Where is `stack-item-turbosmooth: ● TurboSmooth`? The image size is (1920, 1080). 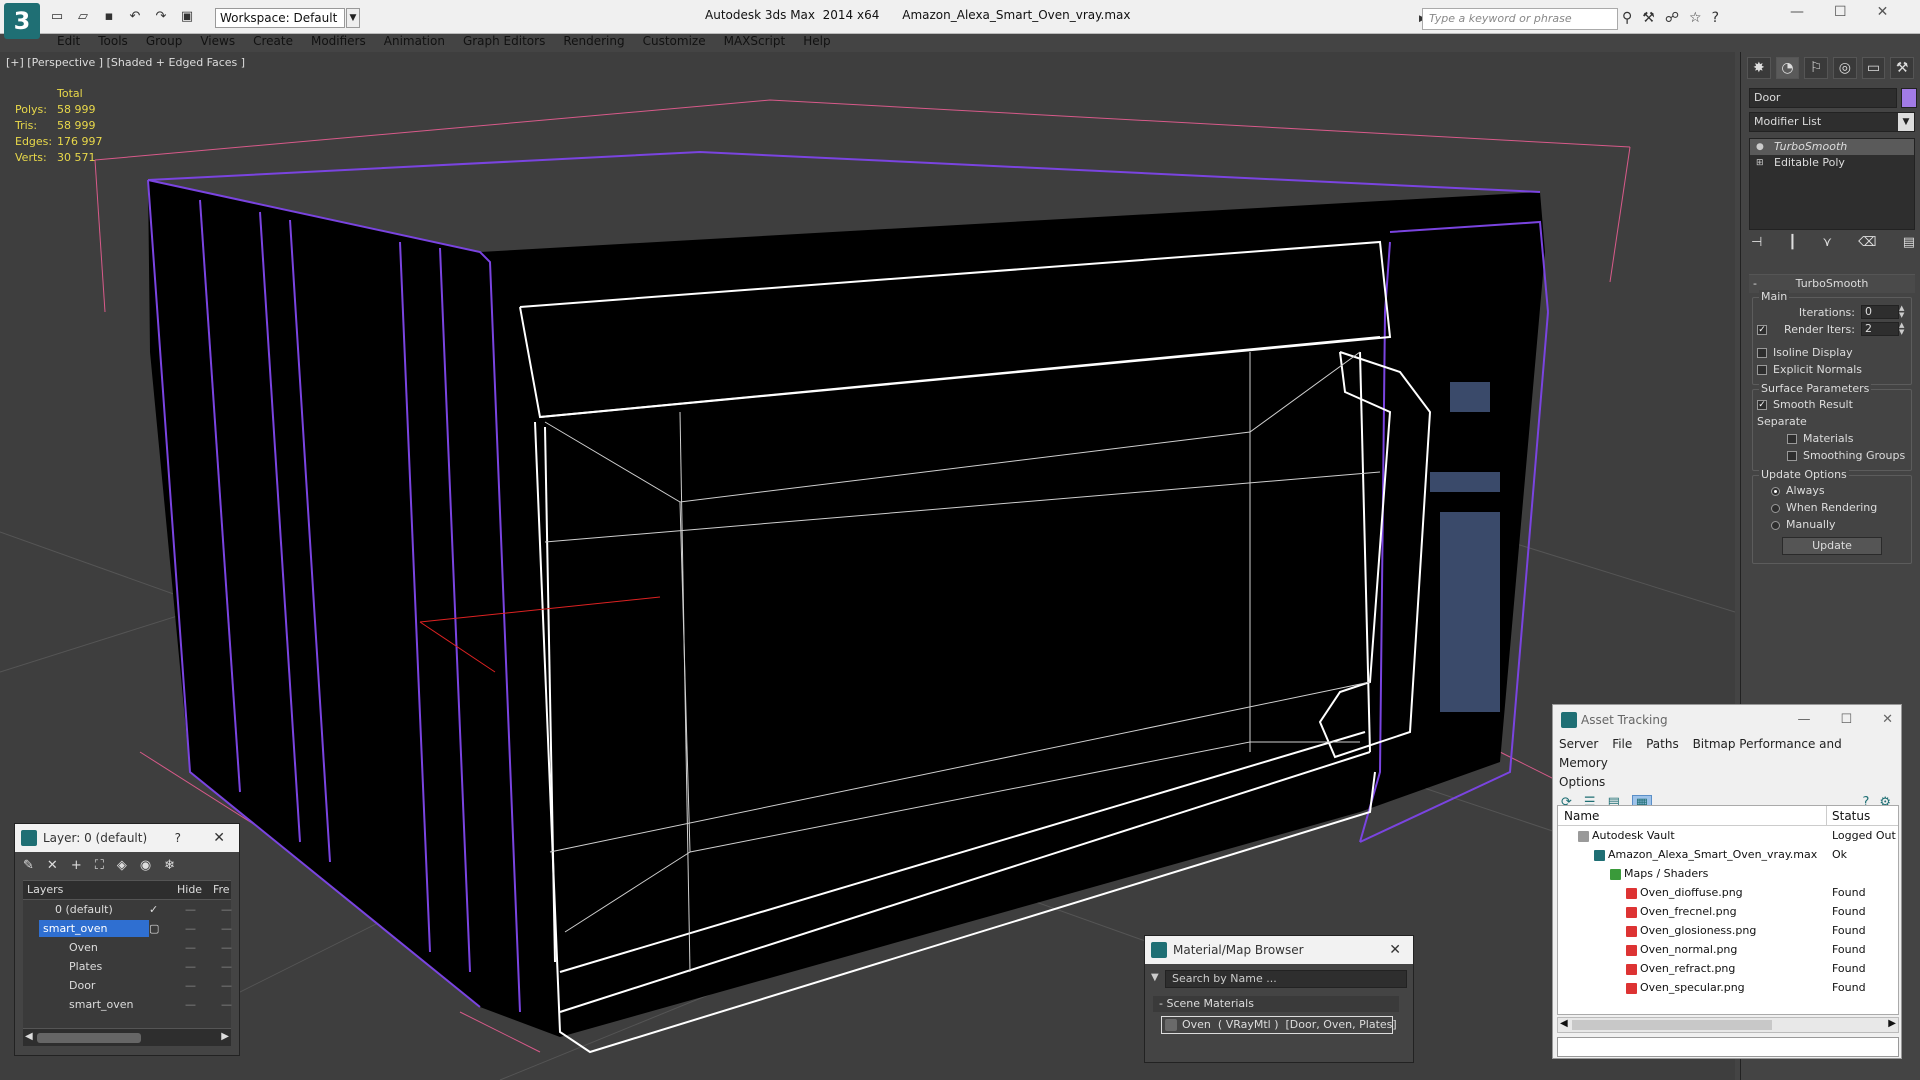 stack-item-turbosmooth: ● TurboSmooth is located at coordinates (1832, 147).